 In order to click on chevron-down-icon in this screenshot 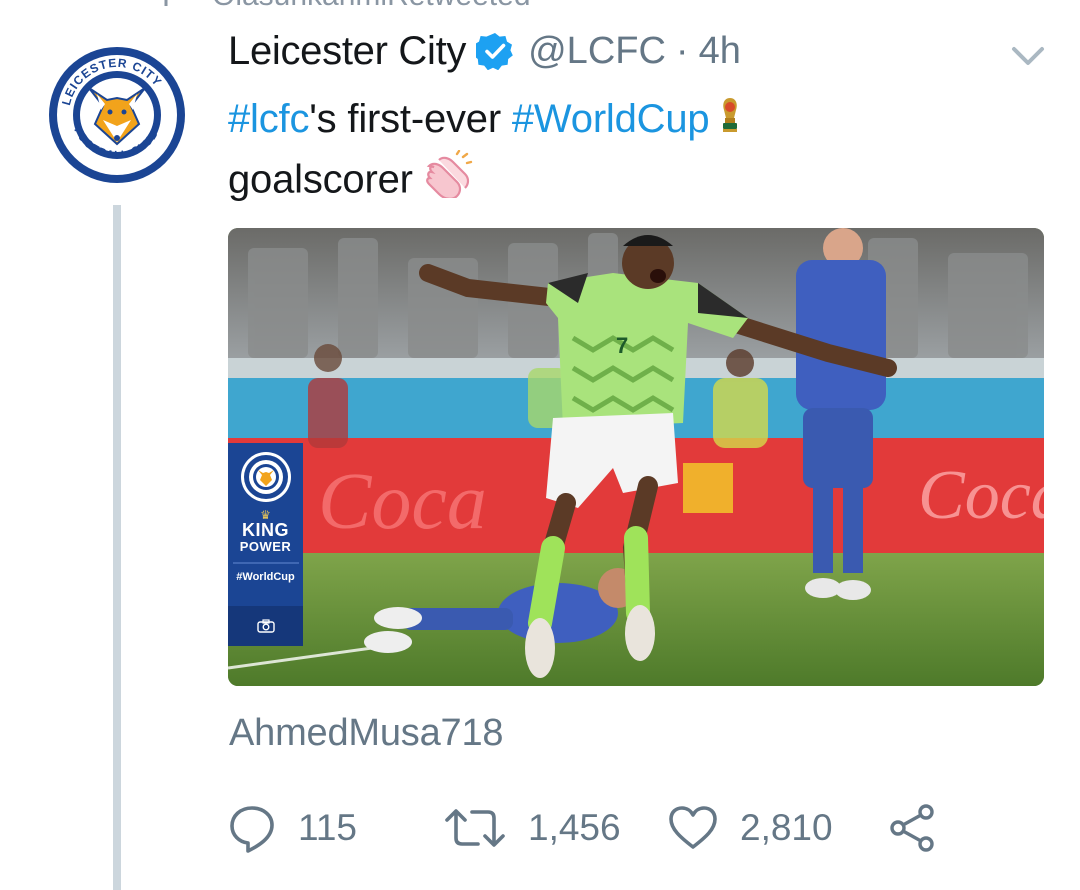, I will do `click(1028, 56)`.